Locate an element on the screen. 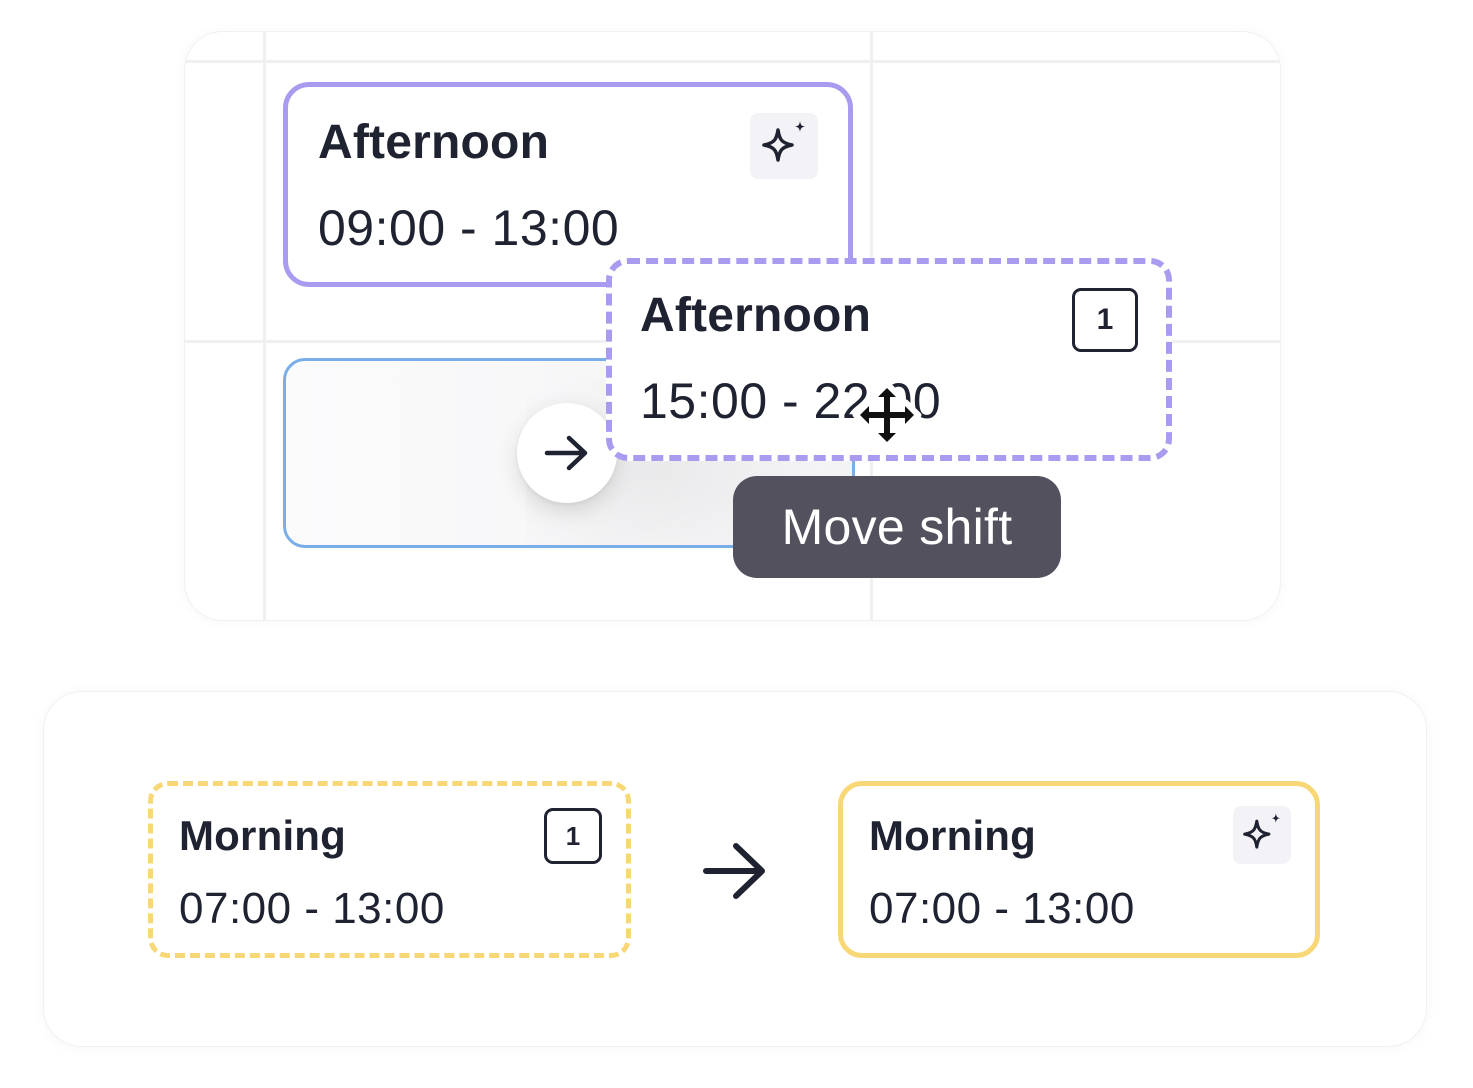 This screenshot has width=1473, height=1088. move-shift-tooltip: Move shift is located at coordinates (897, 527).